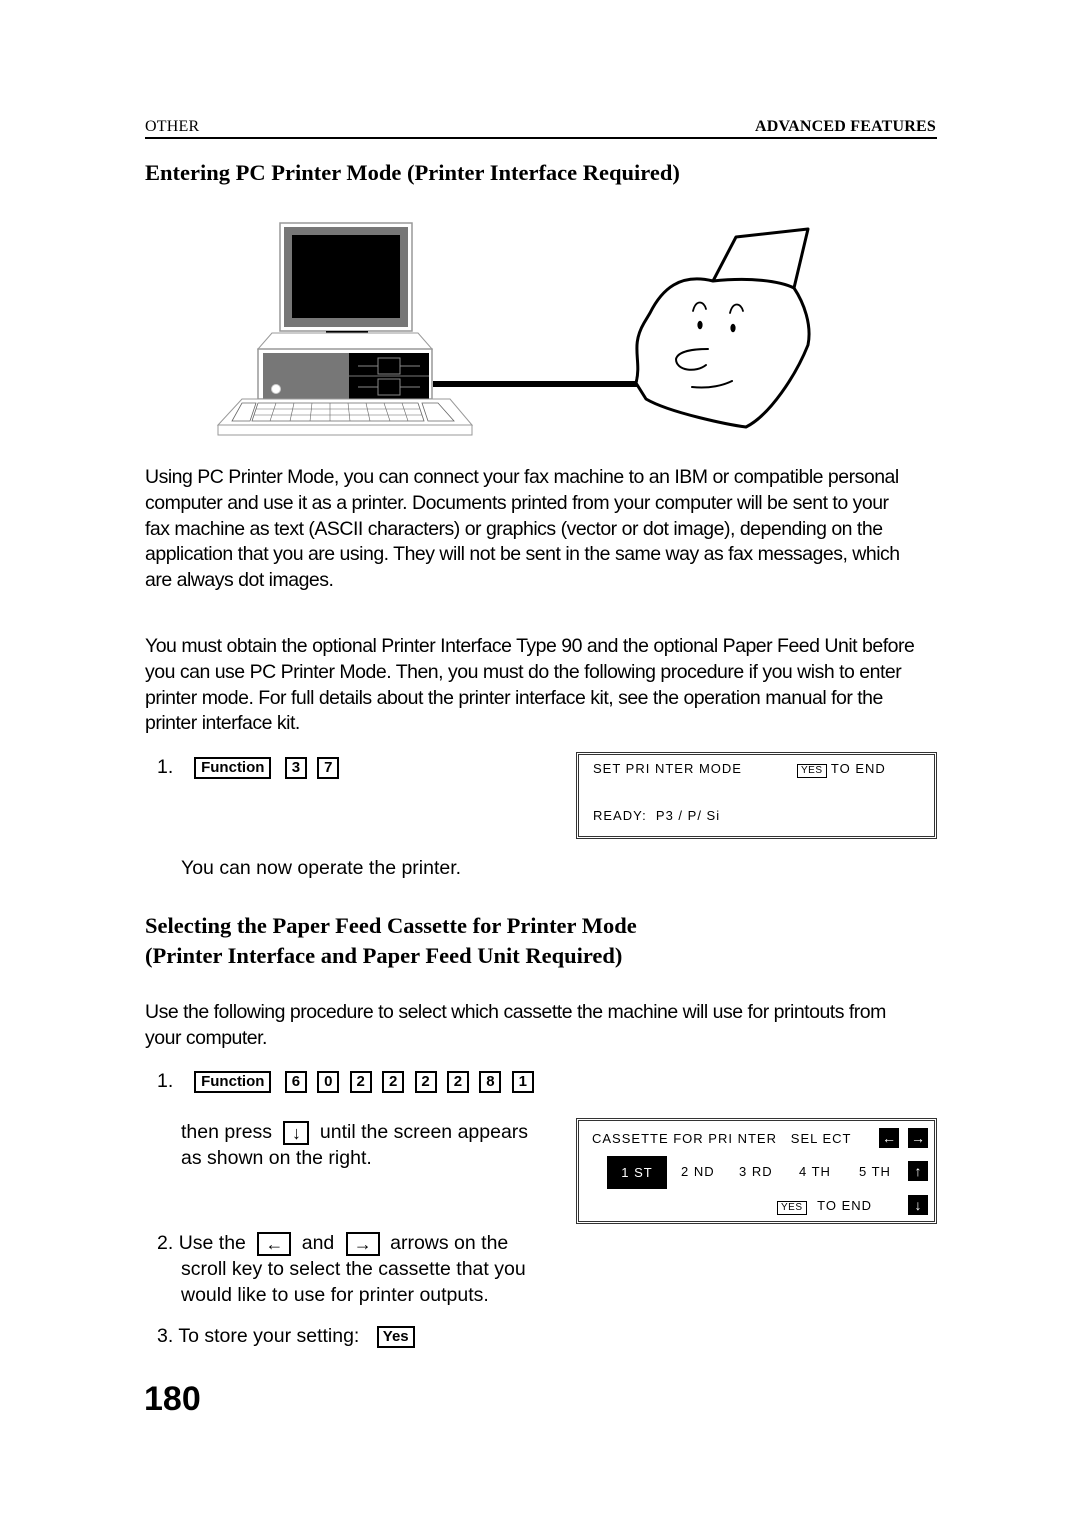 This screenshot has width=1080, height=1528. What do you see at coordinates (165, 1243) in the screenshot?
I see `step-number: 2.` at bounding box center [165, 1243].